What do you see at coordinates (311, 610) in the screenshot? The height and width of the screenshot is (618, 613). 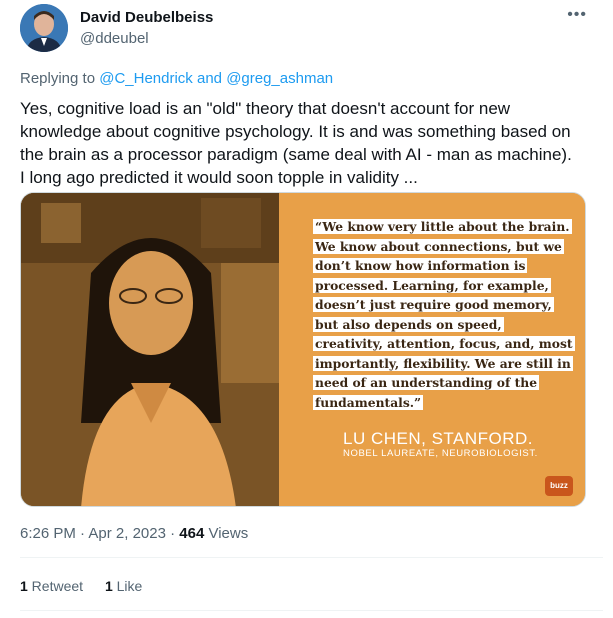 I see `divider-bottom` at bounding box center [311, 610].